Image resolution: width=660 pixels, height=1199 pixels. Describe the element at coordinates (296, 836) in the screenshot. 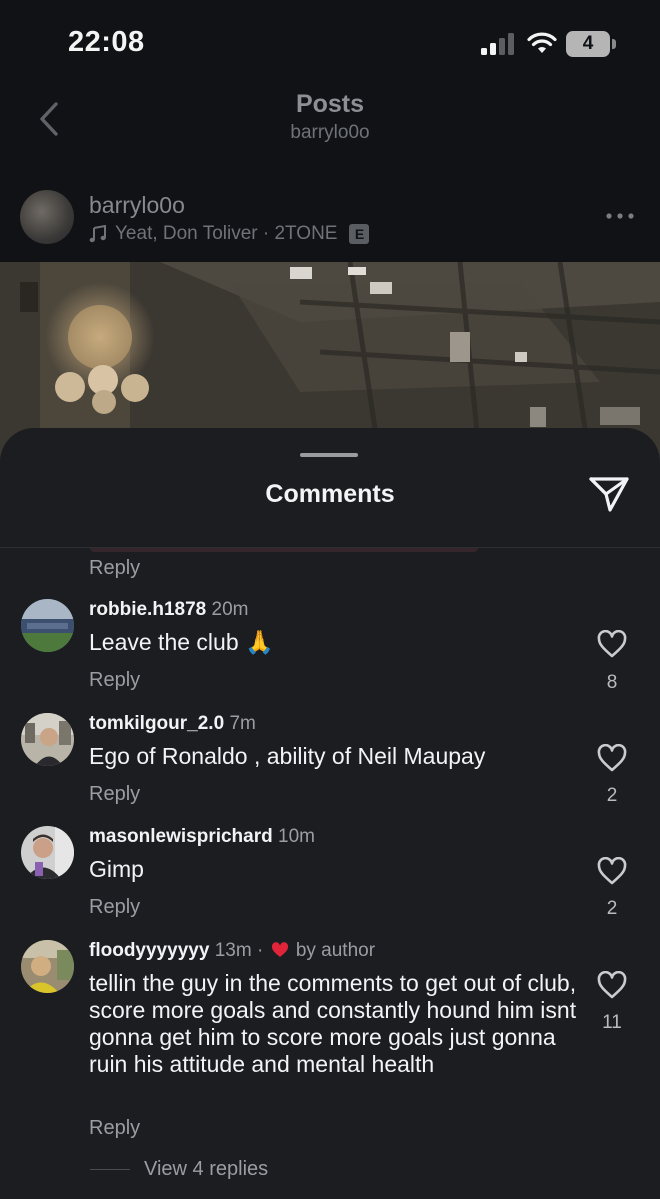

I see `comment-time: 10m` at that location.